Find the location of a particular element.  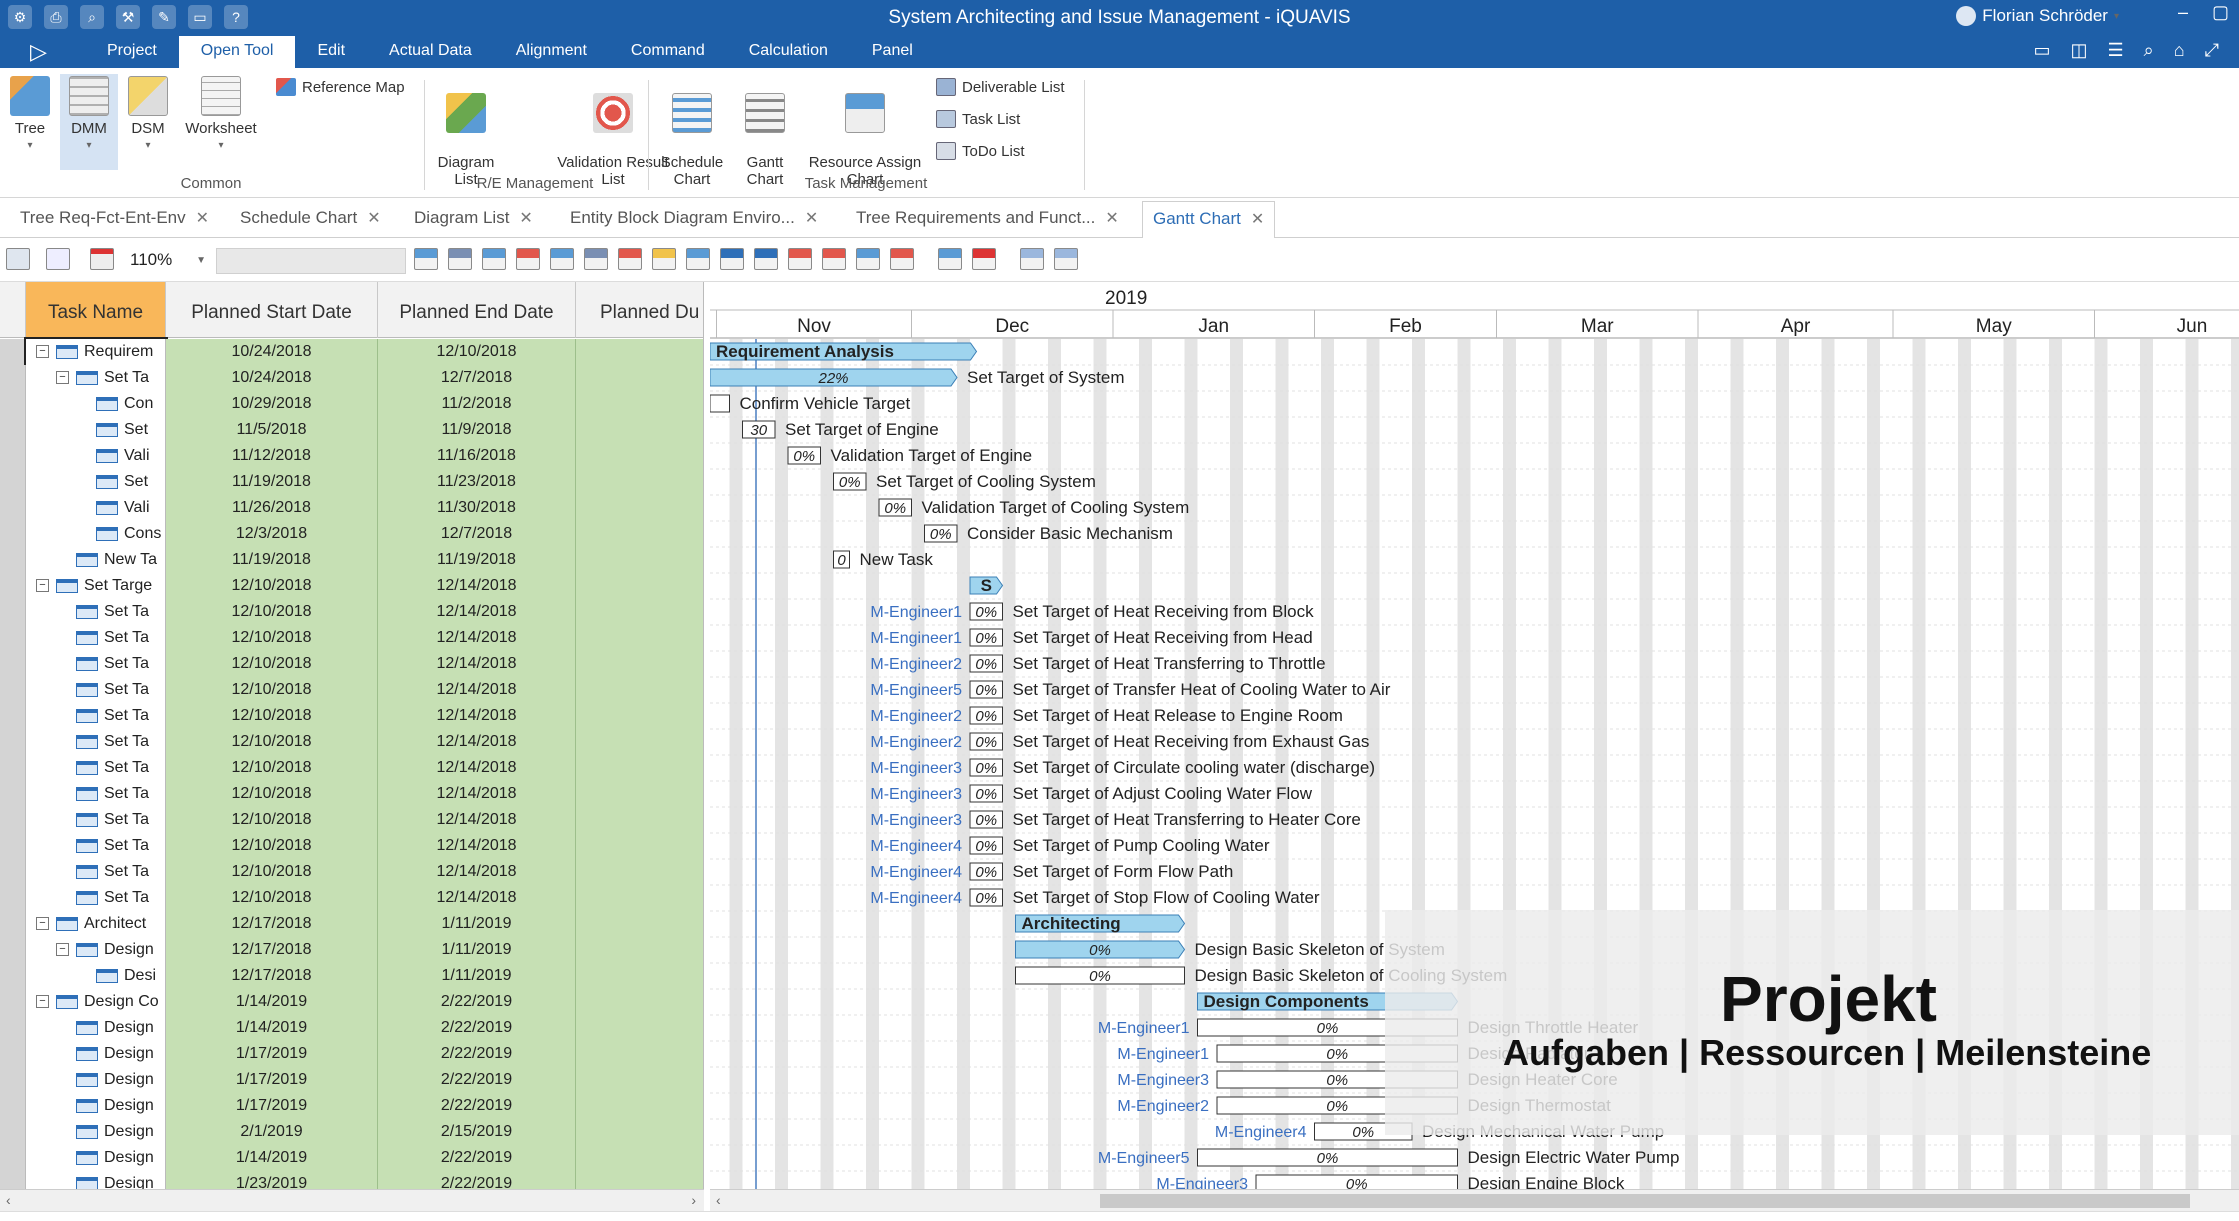

planned-start-cell: 10/24/2018 is located at coordinates (272, 352).